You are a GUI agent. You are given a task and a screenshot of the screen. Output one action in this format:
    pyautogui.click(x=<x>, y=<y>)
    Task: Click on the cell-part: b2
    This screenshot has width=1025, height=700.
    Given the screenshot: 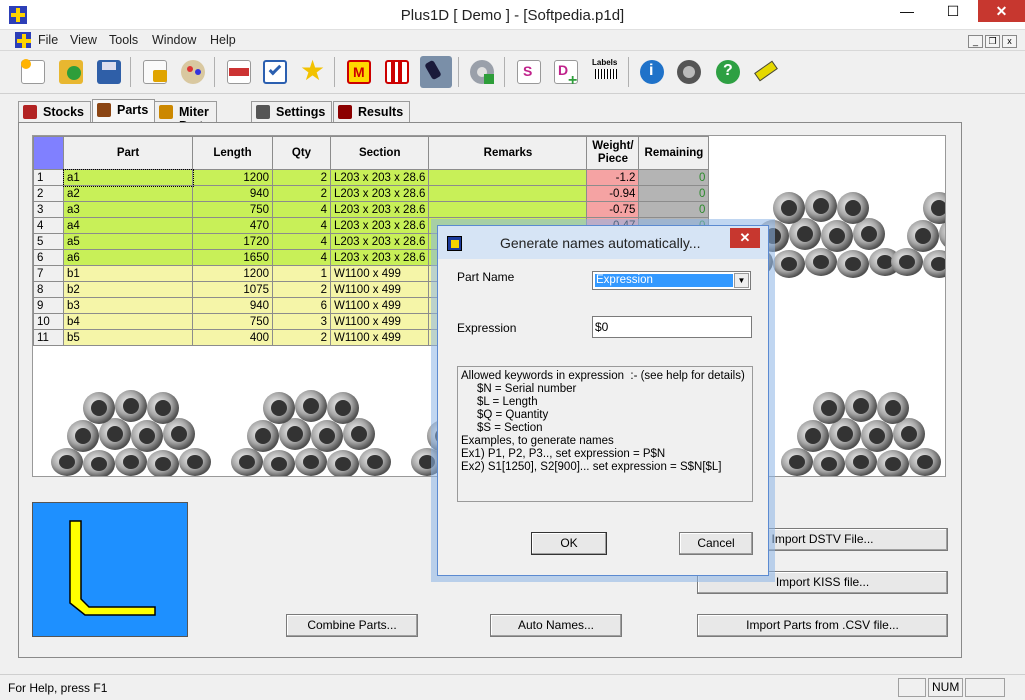 What is the action you would take?
    pyautogui.click(x=128, y=289)
    